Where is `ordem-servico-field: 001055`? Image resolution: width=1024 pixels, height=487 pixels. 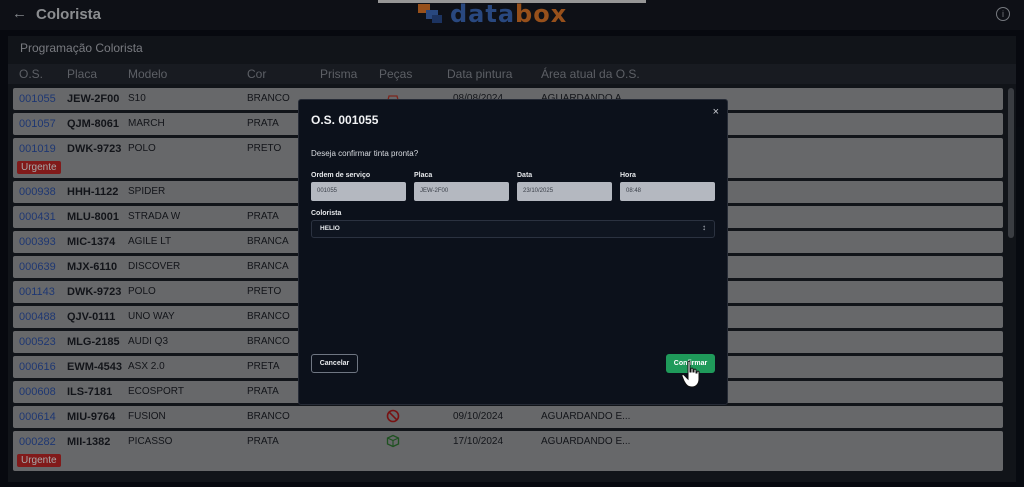
ordem-servico-field: 001055 is located at coordinates (358, 191).